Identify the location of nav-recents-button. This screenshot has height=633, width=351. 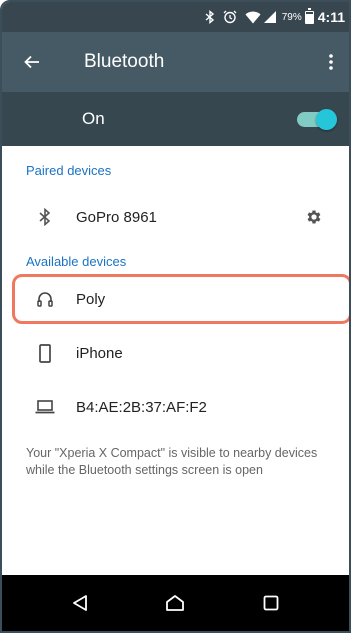
(271, 603).